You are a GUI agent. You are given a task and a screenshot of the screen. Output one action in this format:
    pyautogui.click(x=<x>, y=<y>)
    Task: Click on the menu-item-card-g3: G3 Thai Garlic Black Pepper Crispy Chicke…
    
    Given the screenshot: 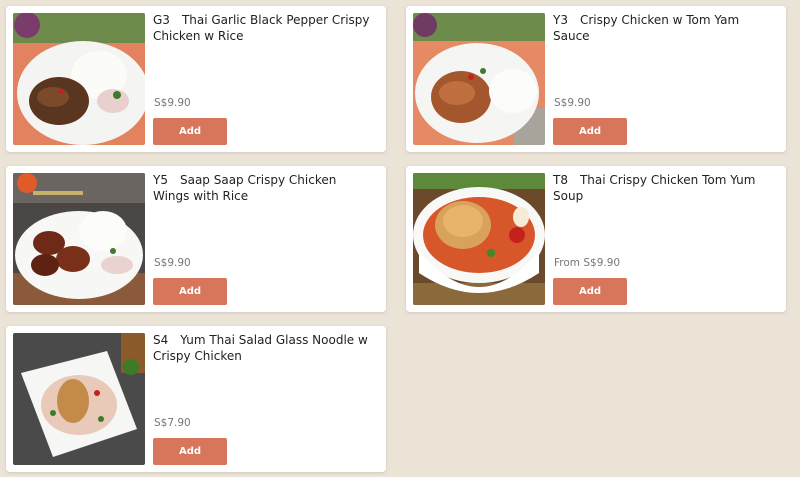 What is the action you would take?
    pyautogui.click(x=196, y=79)
    